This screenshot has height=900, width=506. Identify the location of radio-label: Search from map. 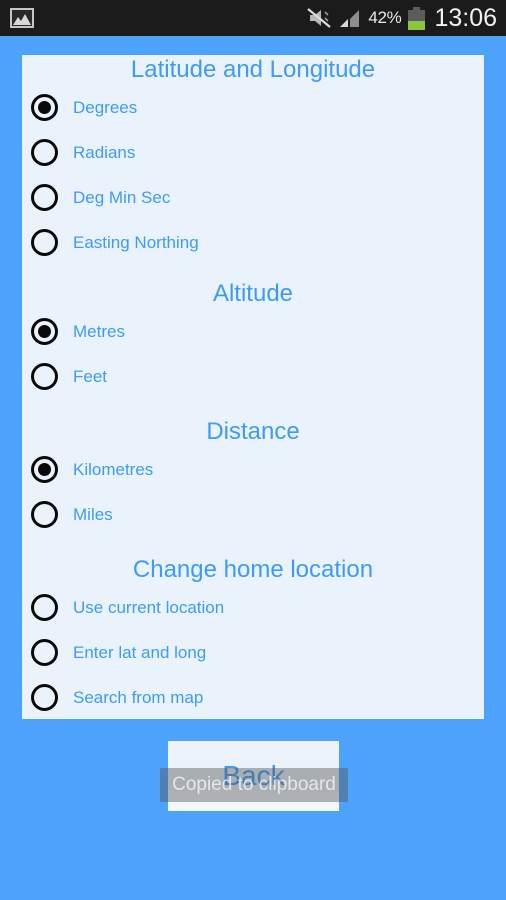
(138, 697).